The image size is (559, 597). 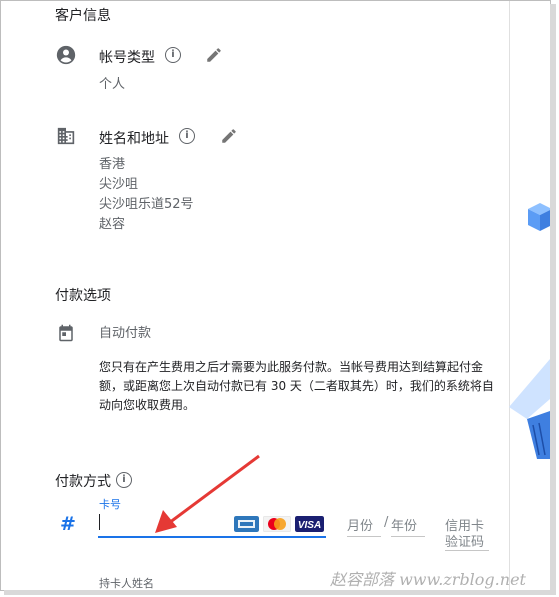 What do you see at coordinates (146, 204) in the screenshot?
I see `address-line: 尖沙咀乐道52号` at bounding box center [146, 204].